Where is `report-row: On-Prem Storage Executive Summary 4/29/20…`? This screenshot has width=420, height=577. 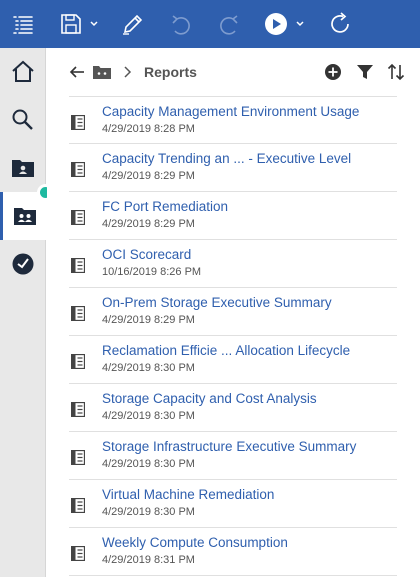 report-row: On-Prem Storage Executive Summary 4/29/20… is located at coordinates (233, 312).